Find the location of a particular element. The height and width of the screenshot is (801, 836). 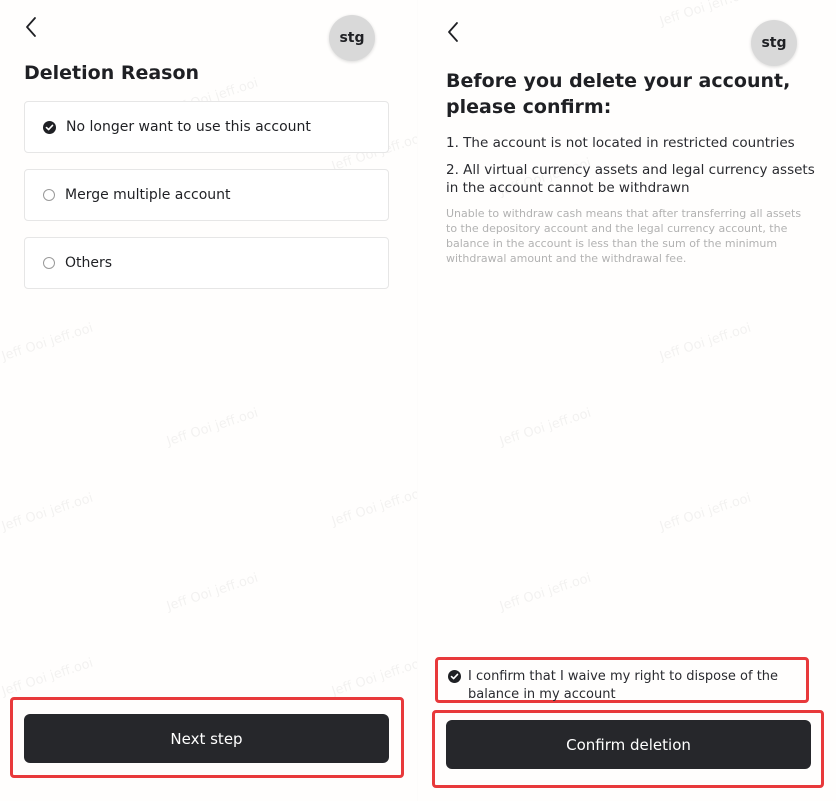

title-line: please confirm: is located at coordinates (529, 107).